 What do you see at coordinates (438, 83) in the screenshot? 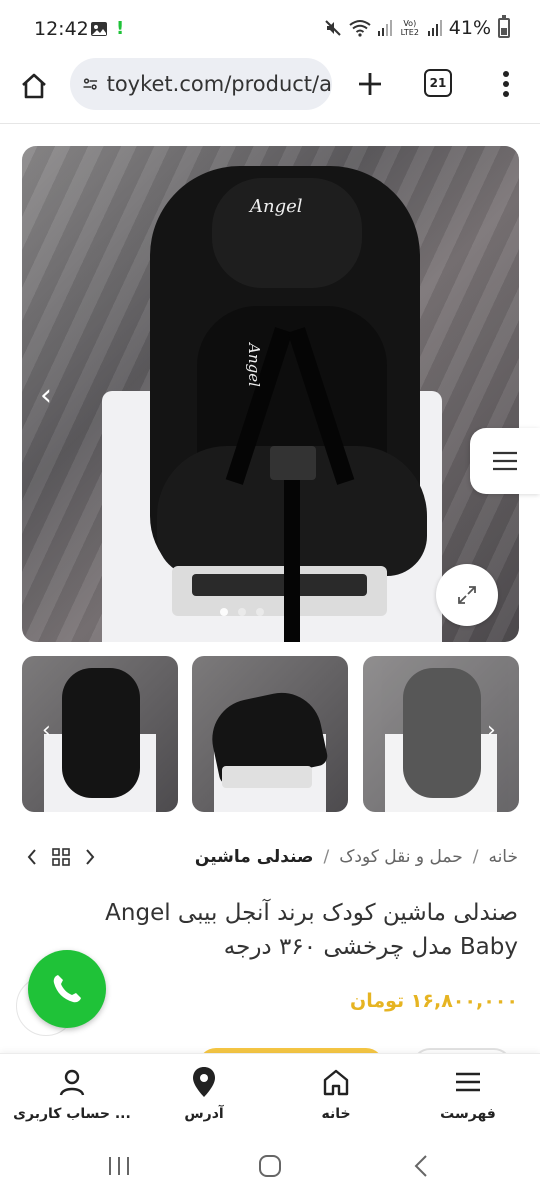
I see `tab-switcher-button: 21` at bounding box center [438, 83].